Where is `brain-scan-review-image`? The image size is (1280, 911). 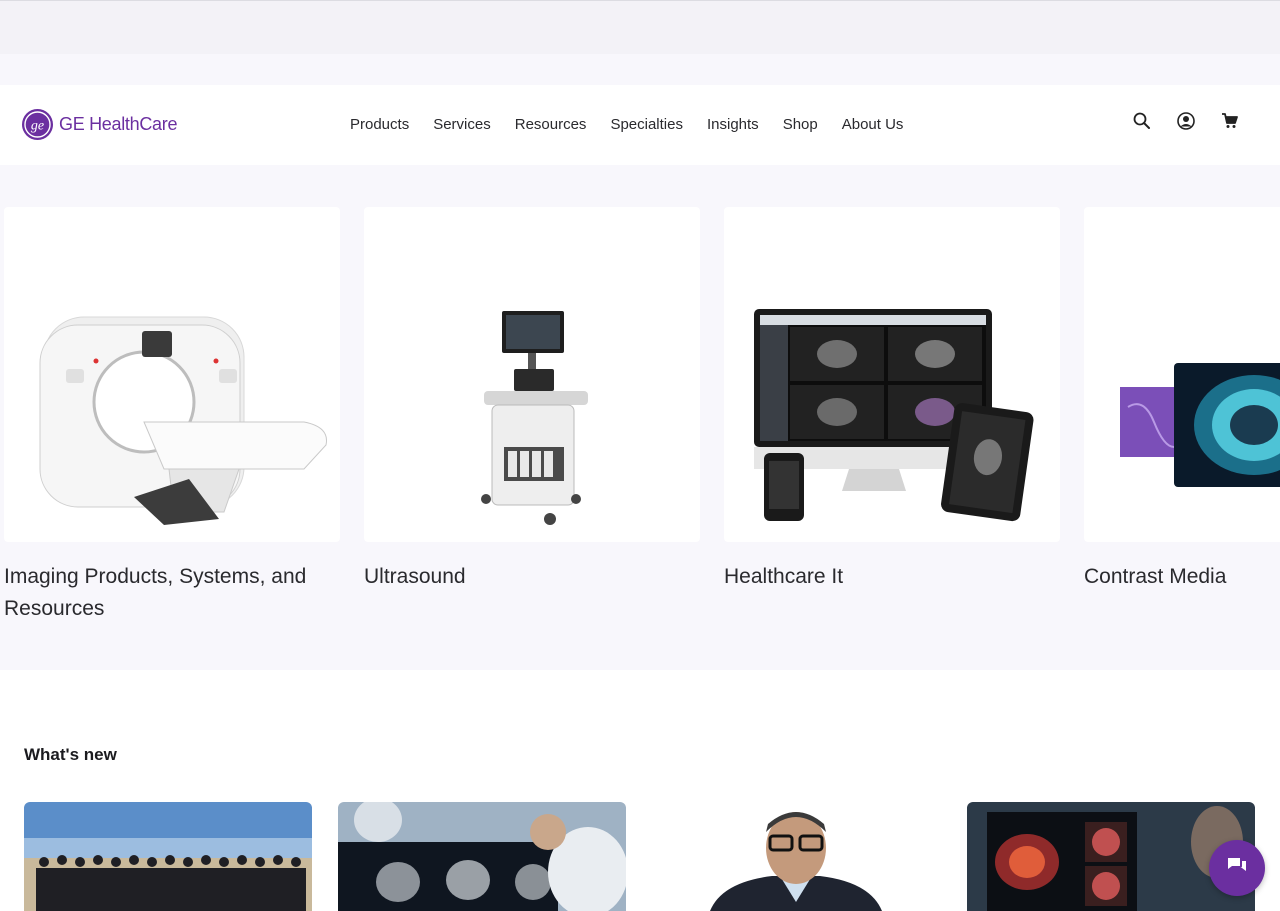 brain-scan-review-image is located at coordinates (482, 856).